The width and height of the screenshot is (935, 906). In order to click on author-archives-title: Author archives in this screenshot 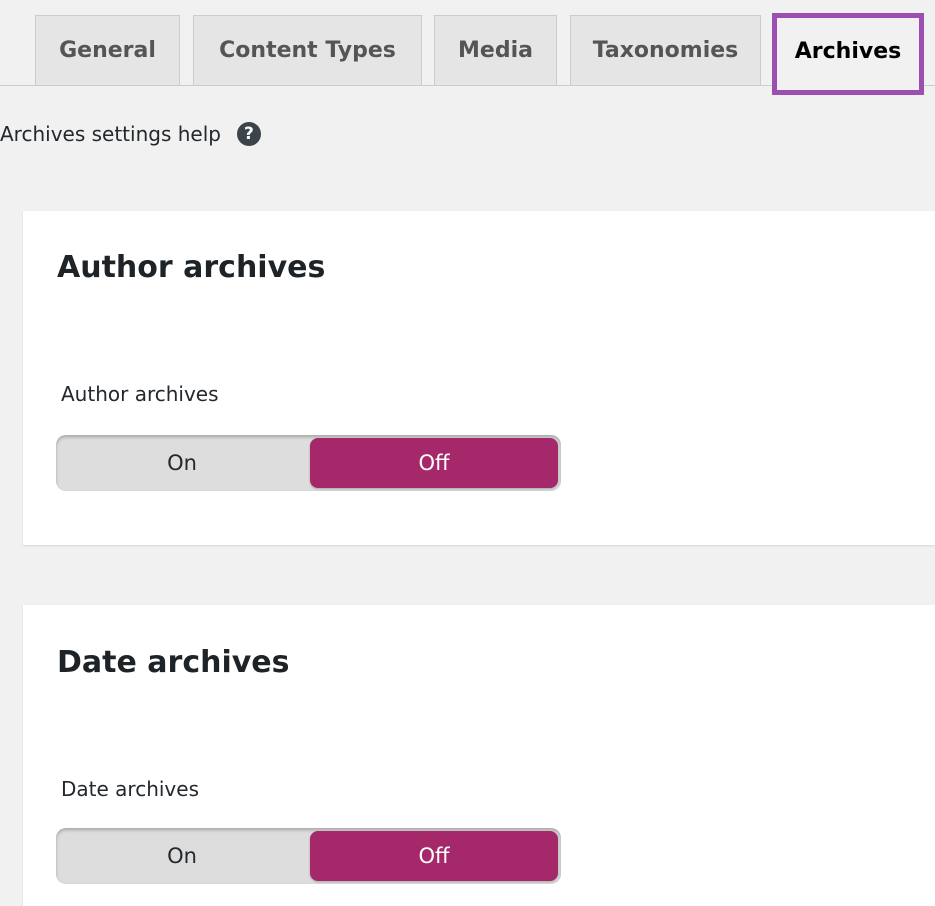, I will do `click(191, 267)`.